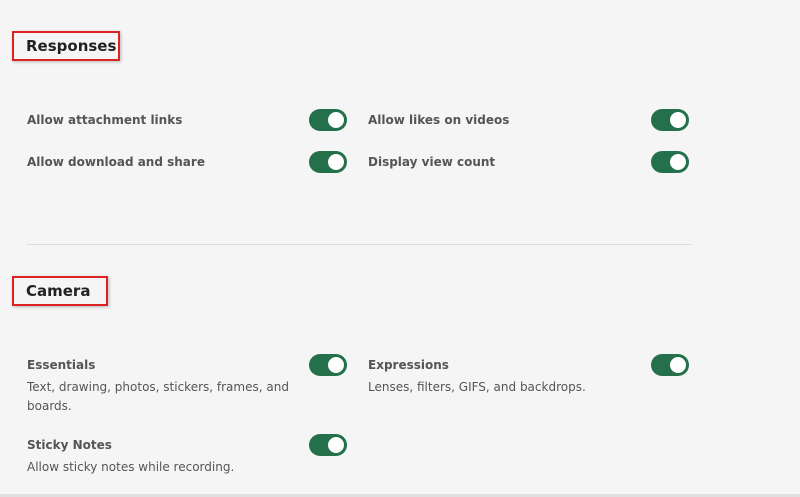 The width and height of the screenshot is (800, 497). I want to click on allow-likes-on-videos-toggle, so click(670, 120).